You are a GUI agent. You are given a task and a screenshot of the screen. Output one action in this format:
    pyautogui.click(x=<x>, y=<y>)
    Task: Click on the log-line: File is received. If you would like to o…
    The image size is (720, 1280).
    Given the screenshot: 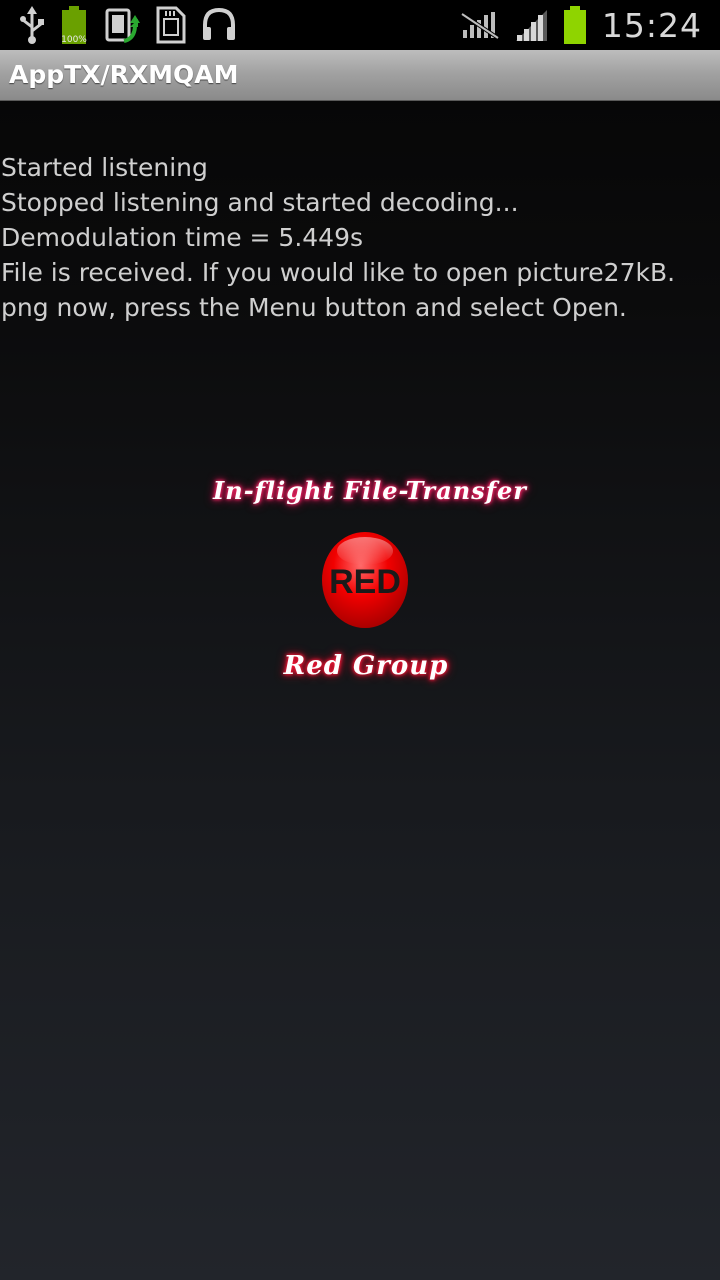 What is the action you would take?
    pyautogui.click(x=338, y=272)
    